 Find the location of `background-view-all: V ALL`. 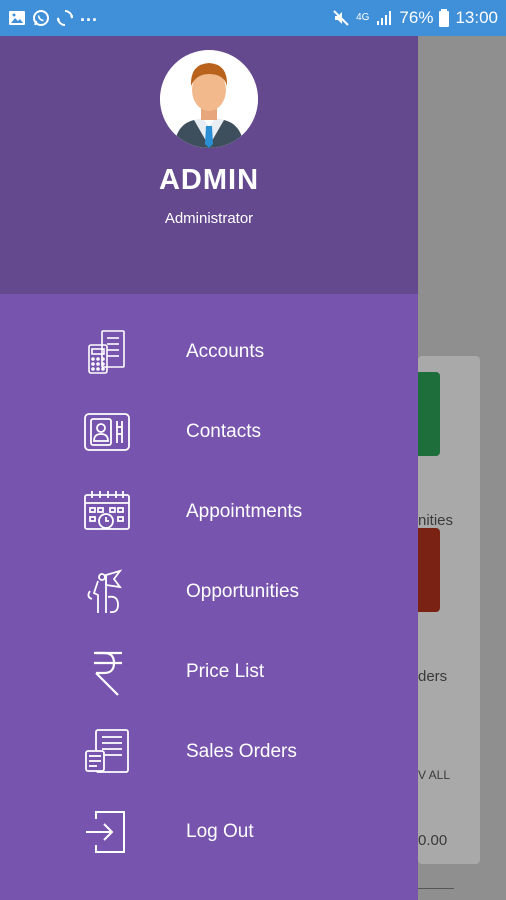

background-view-all: V ALL is located at coordinates (434, 775).